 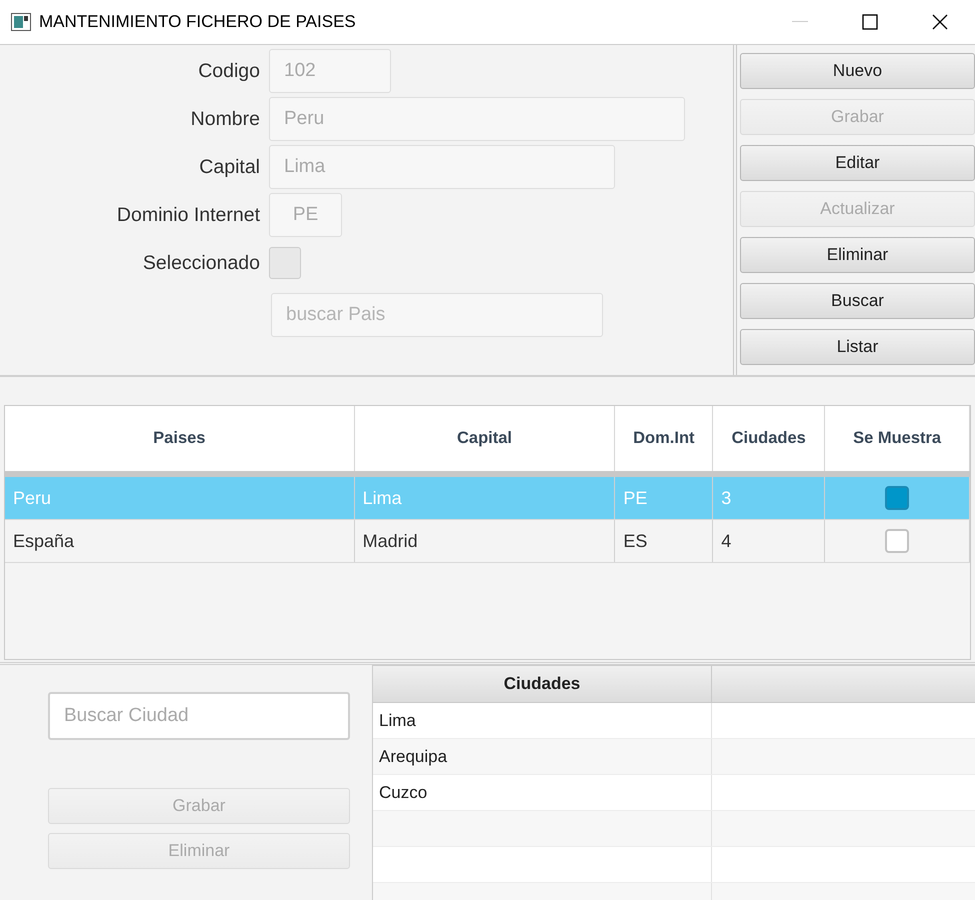 I want to click on table-cell: Arequipa, so click(x=542, y=756).